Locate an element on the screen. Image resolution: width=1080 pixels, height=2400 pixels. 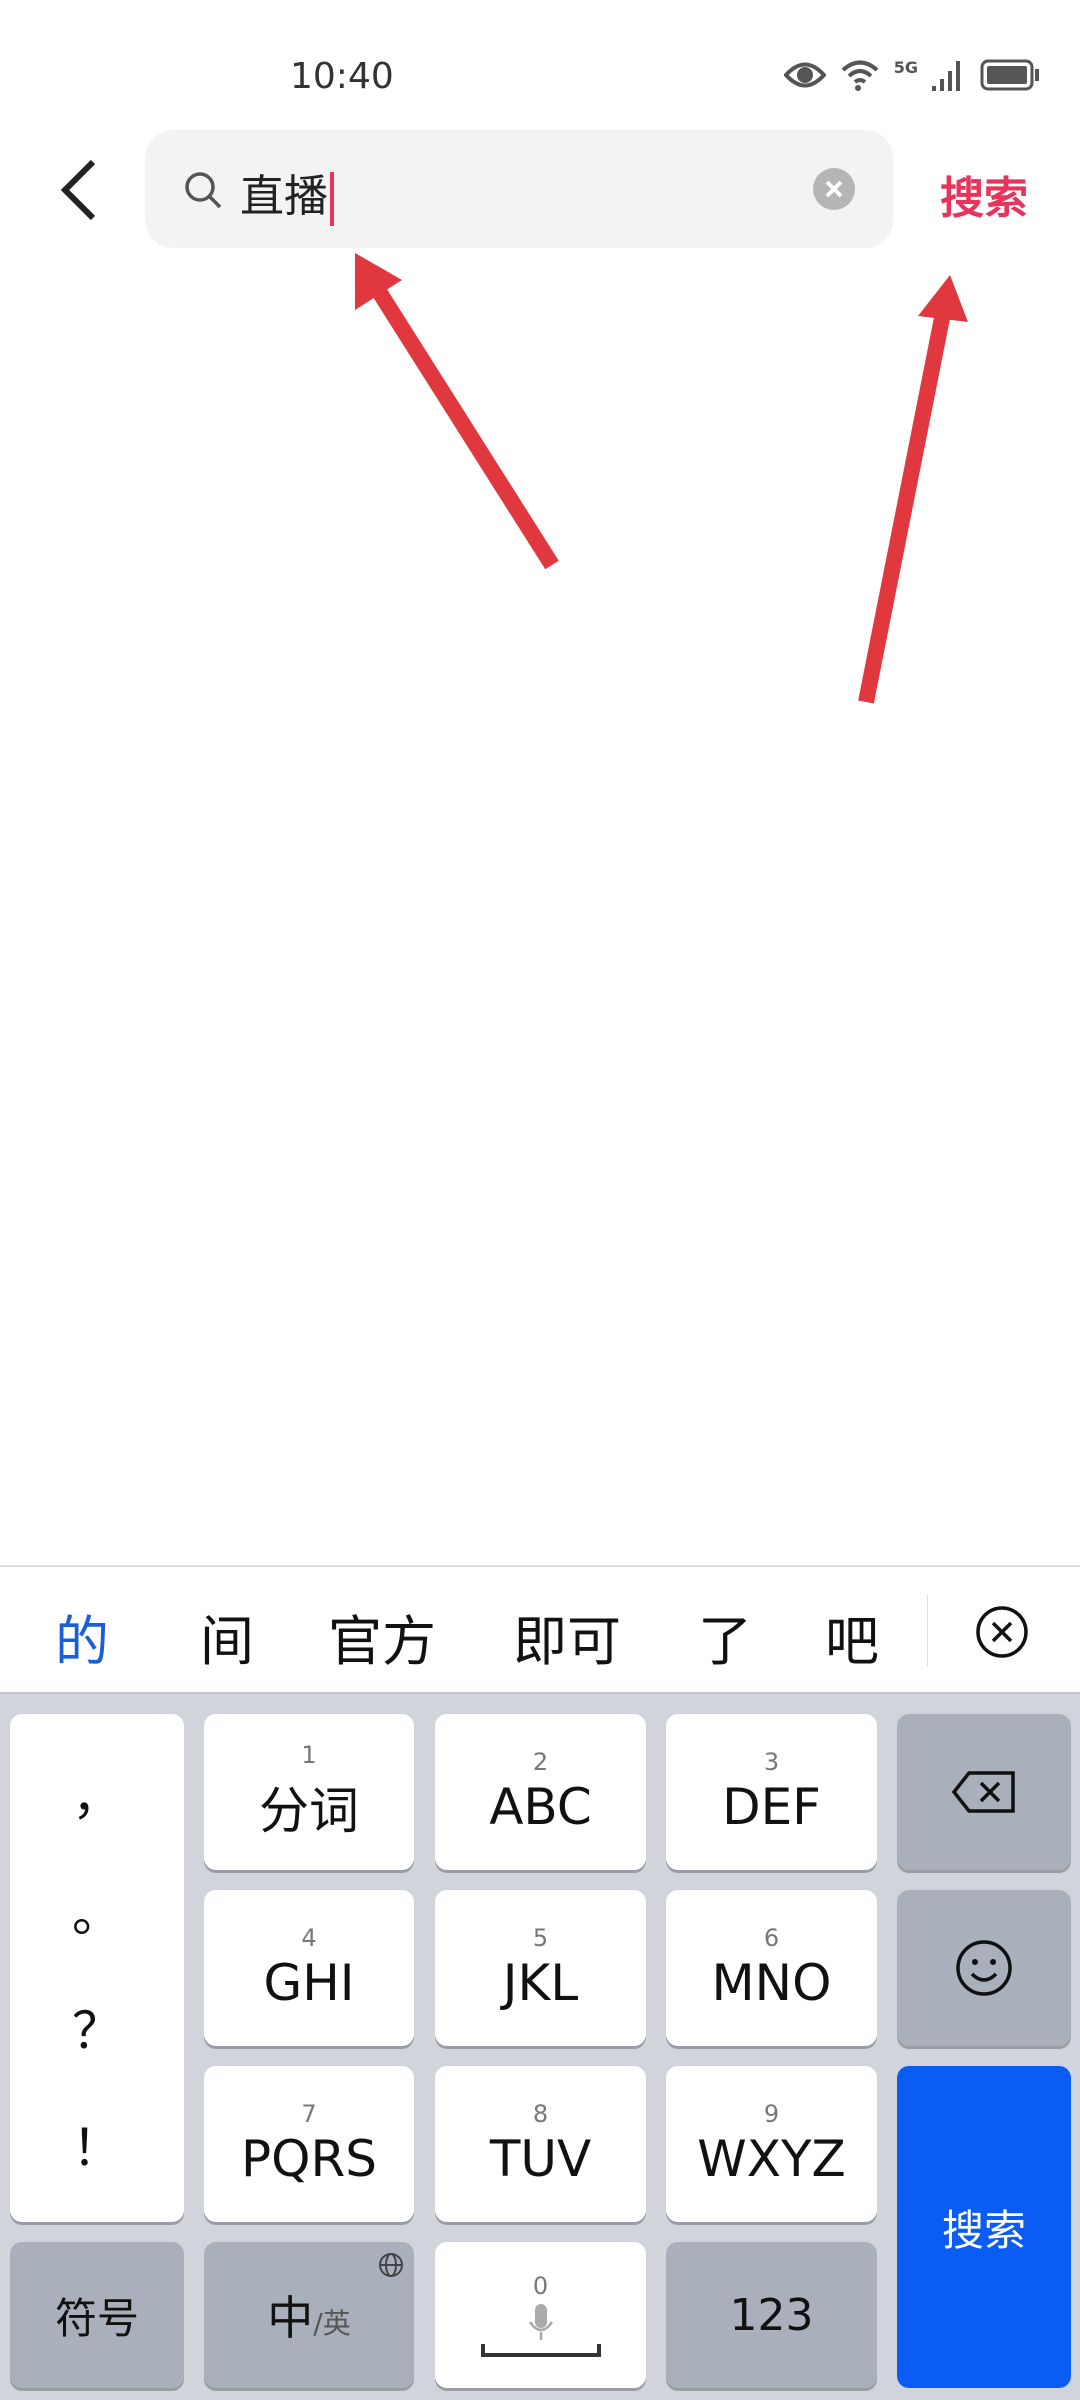
candidate-bar: 的 间 官方 即可 了 吧 is located at coordinates (540, 1628).